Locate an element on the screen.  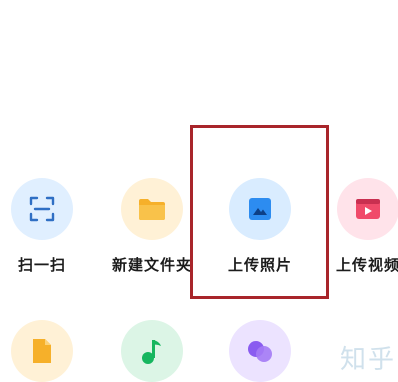
folder-icon is located at coordinates (152, 209).